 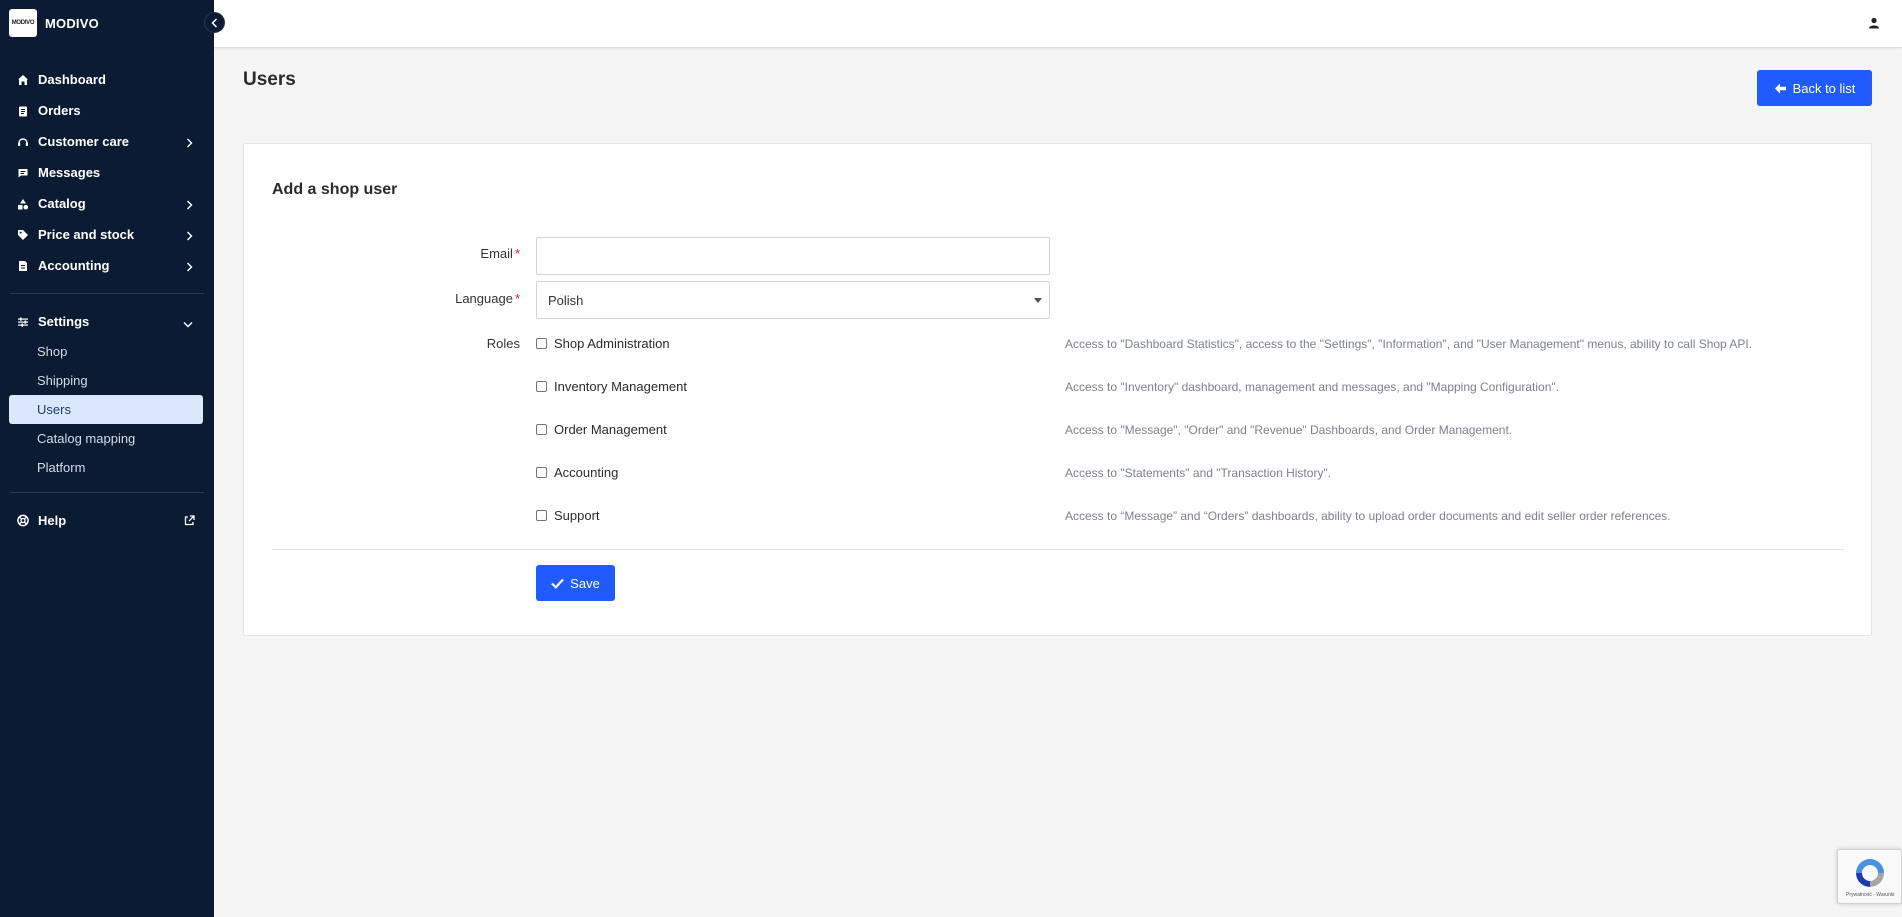 What do you see at coordinates (23, 204) in the screenshot?
I see `shapes-icon` at bounding box center [23, 204].